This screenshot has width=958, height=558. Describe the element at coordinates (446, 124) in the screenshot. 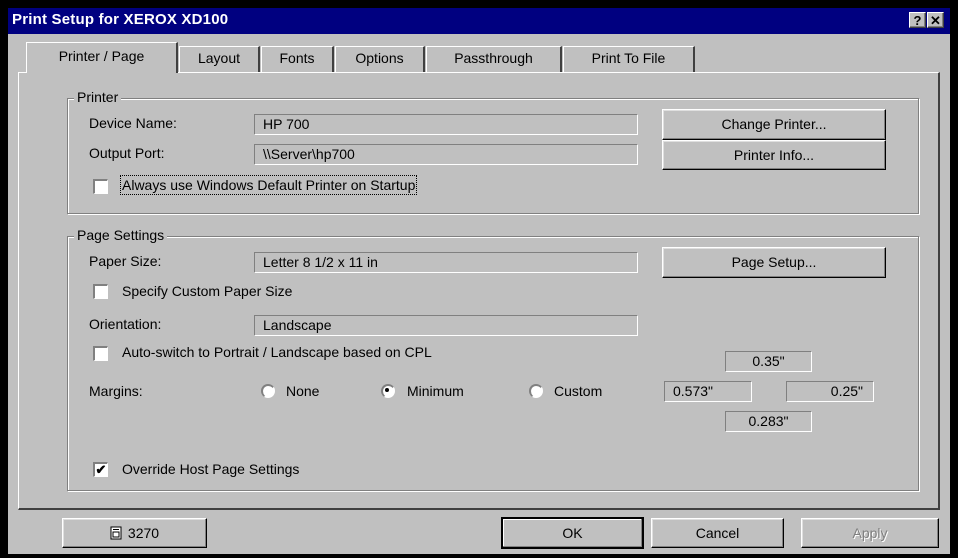

I see `device-name-field: HP 700` at that location.